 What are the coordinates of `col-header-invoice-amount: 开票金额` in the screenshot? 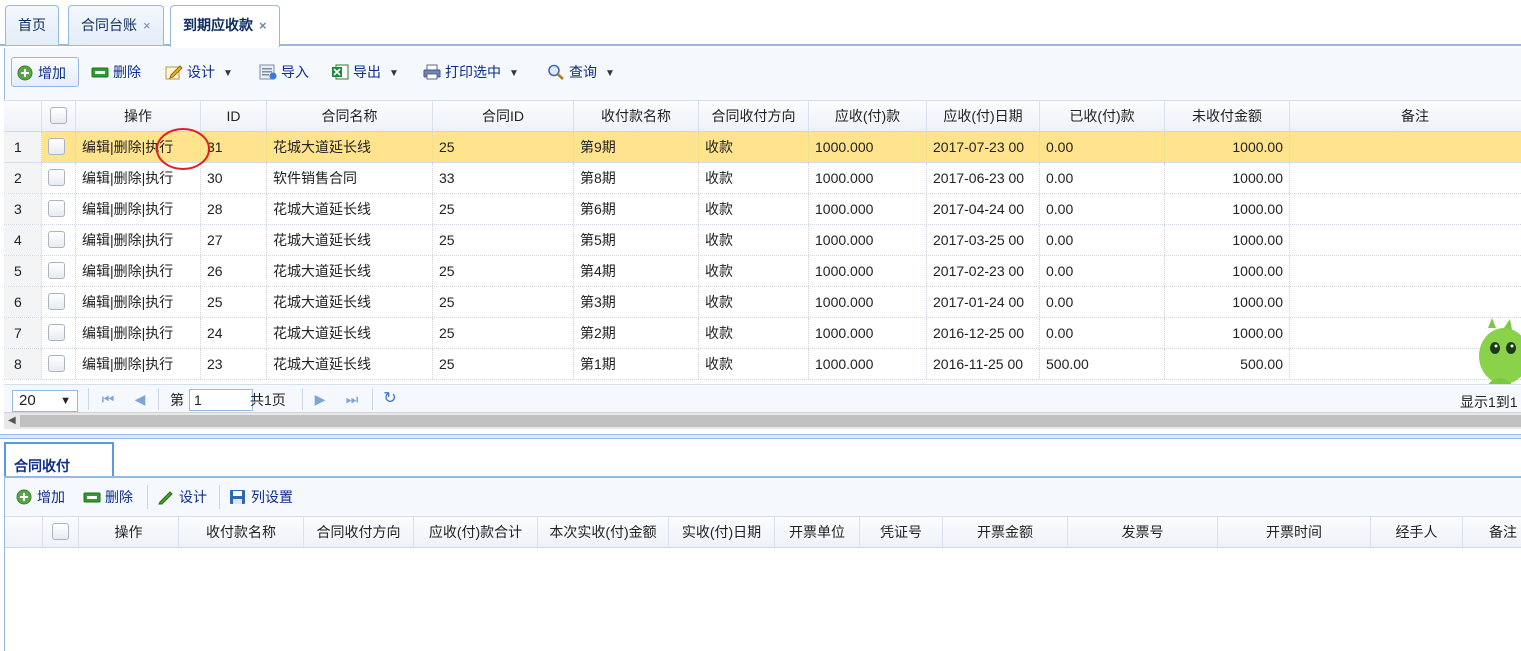 It's located at (1005, 532).